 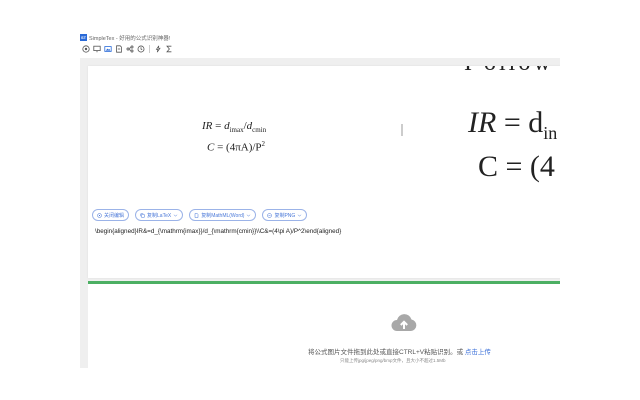 What do you see at coordinates (320, 37) in the screenshot?
I see `title-bar: ST SimpleTex - 好用的公式识别神器!` at bounding box center [320, 37].